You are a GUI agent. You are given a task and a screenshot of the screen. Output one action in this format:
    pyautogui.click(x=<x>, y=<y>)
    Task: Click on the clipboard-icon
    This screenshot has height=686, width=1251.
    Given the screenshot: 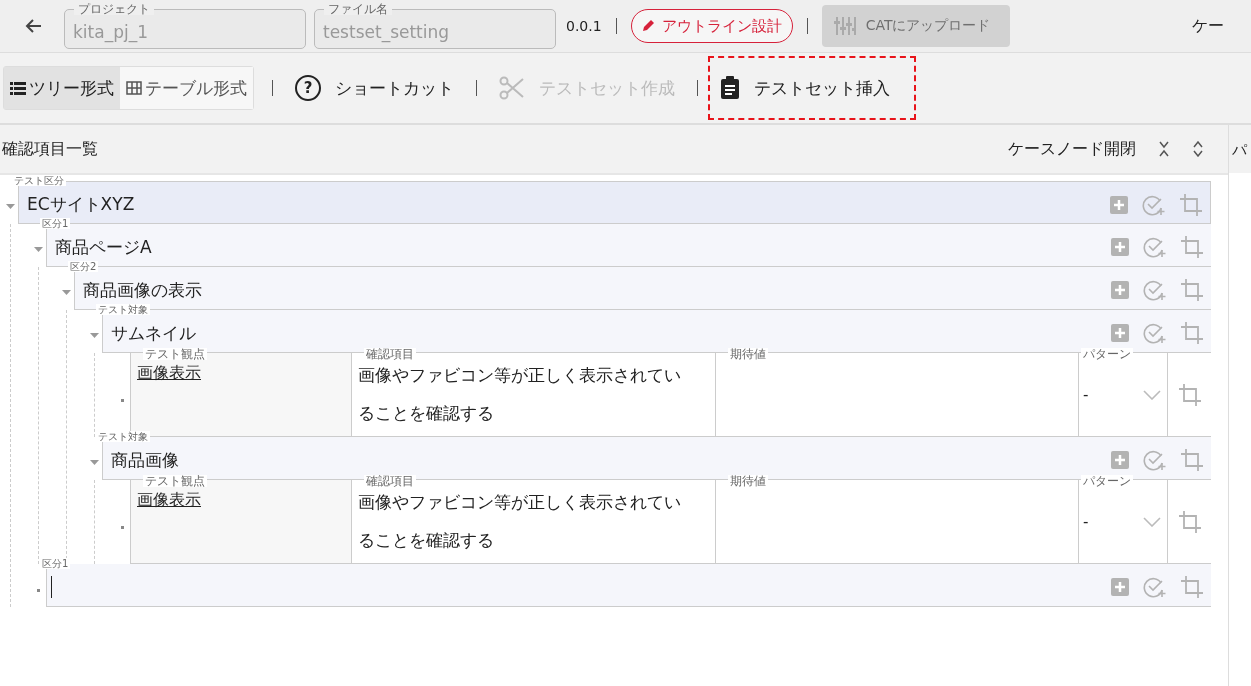 What is the action you would take?
    pyautogui.click(x=730, y=88)
    